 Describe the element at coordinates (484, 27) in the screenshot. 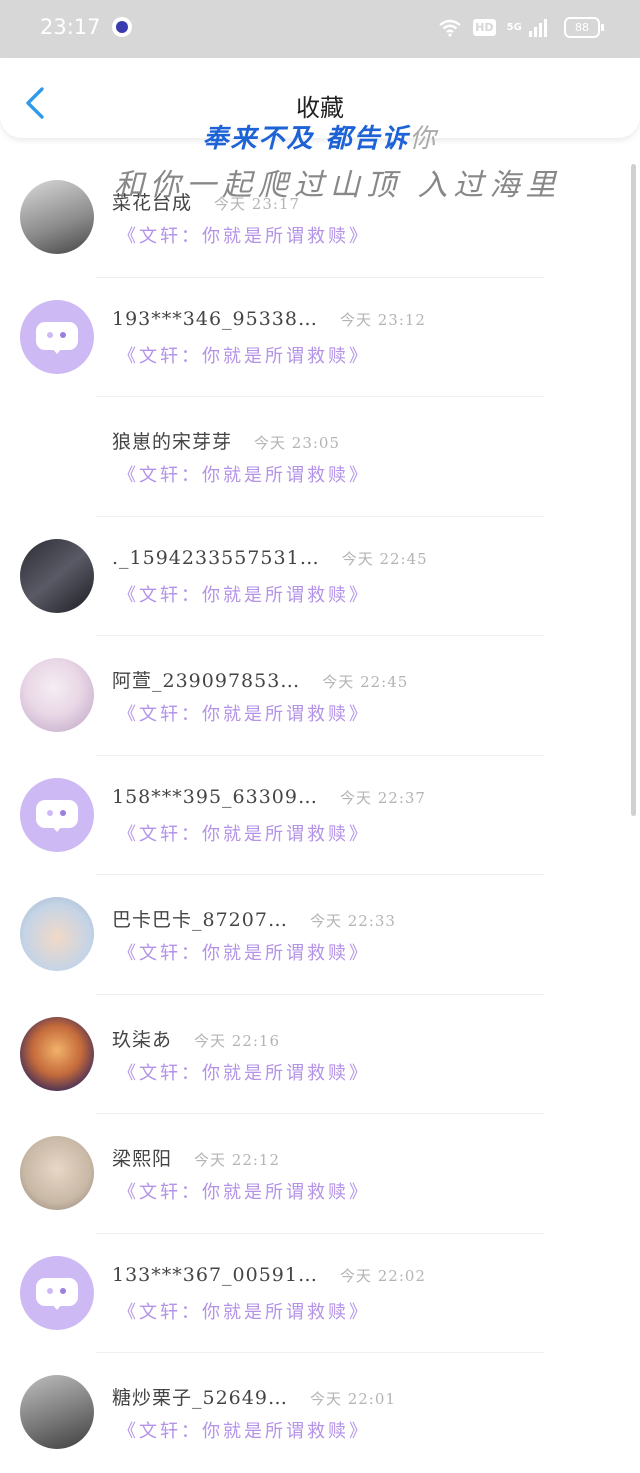

I see `hd-badge: HD` at that location.